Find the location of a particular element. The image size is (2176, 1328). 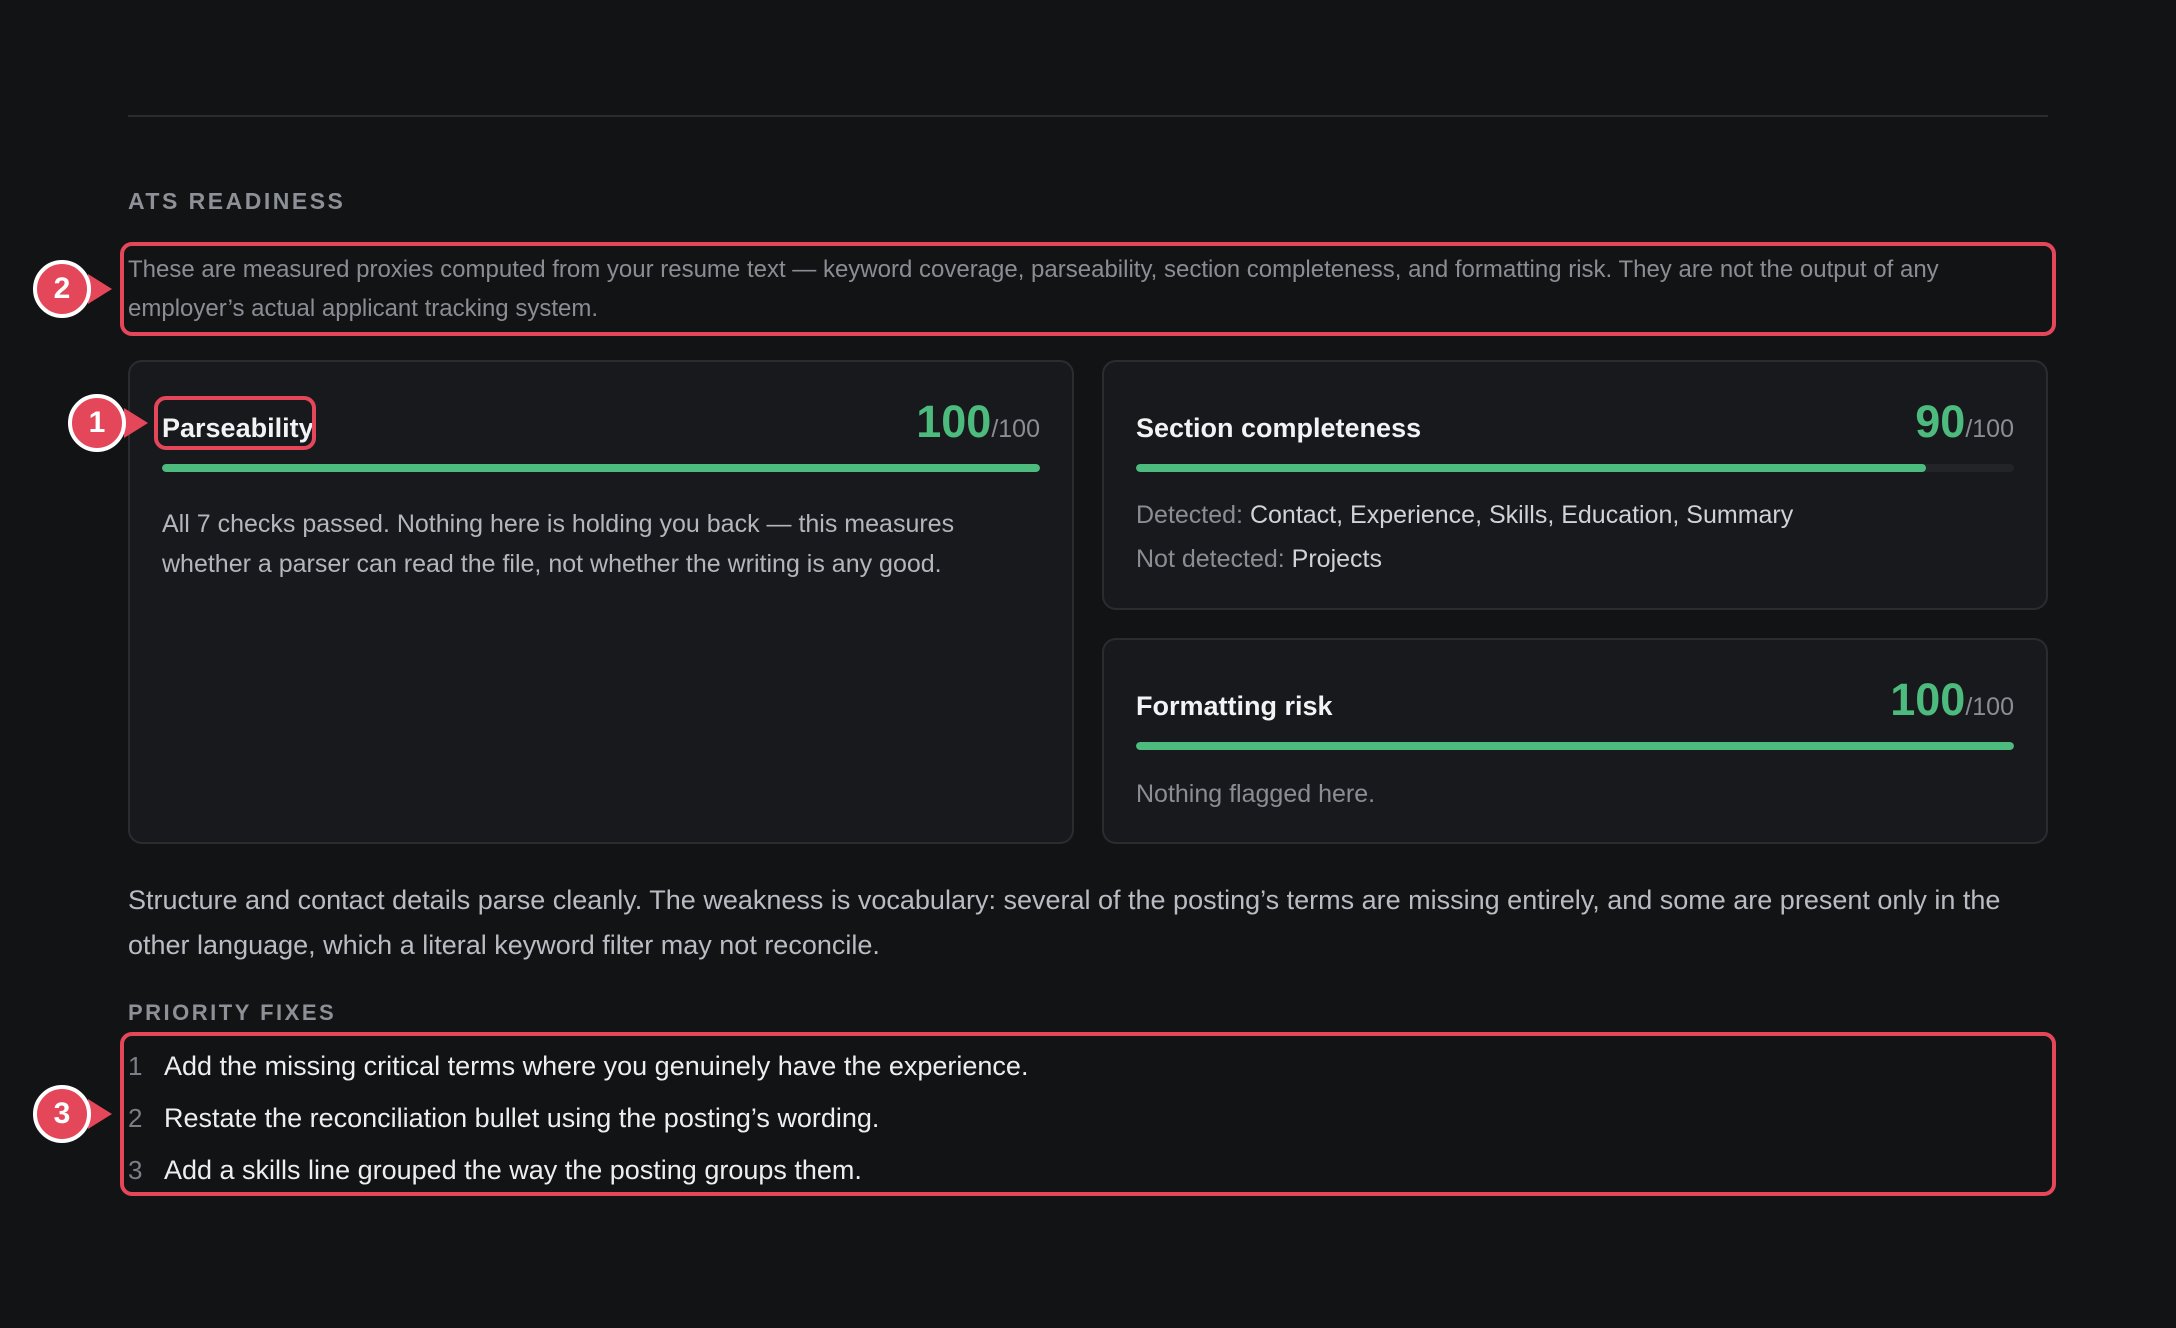

priority-fixes-heading: PRIORITY FIXES is located at coordinates (232, 1012).